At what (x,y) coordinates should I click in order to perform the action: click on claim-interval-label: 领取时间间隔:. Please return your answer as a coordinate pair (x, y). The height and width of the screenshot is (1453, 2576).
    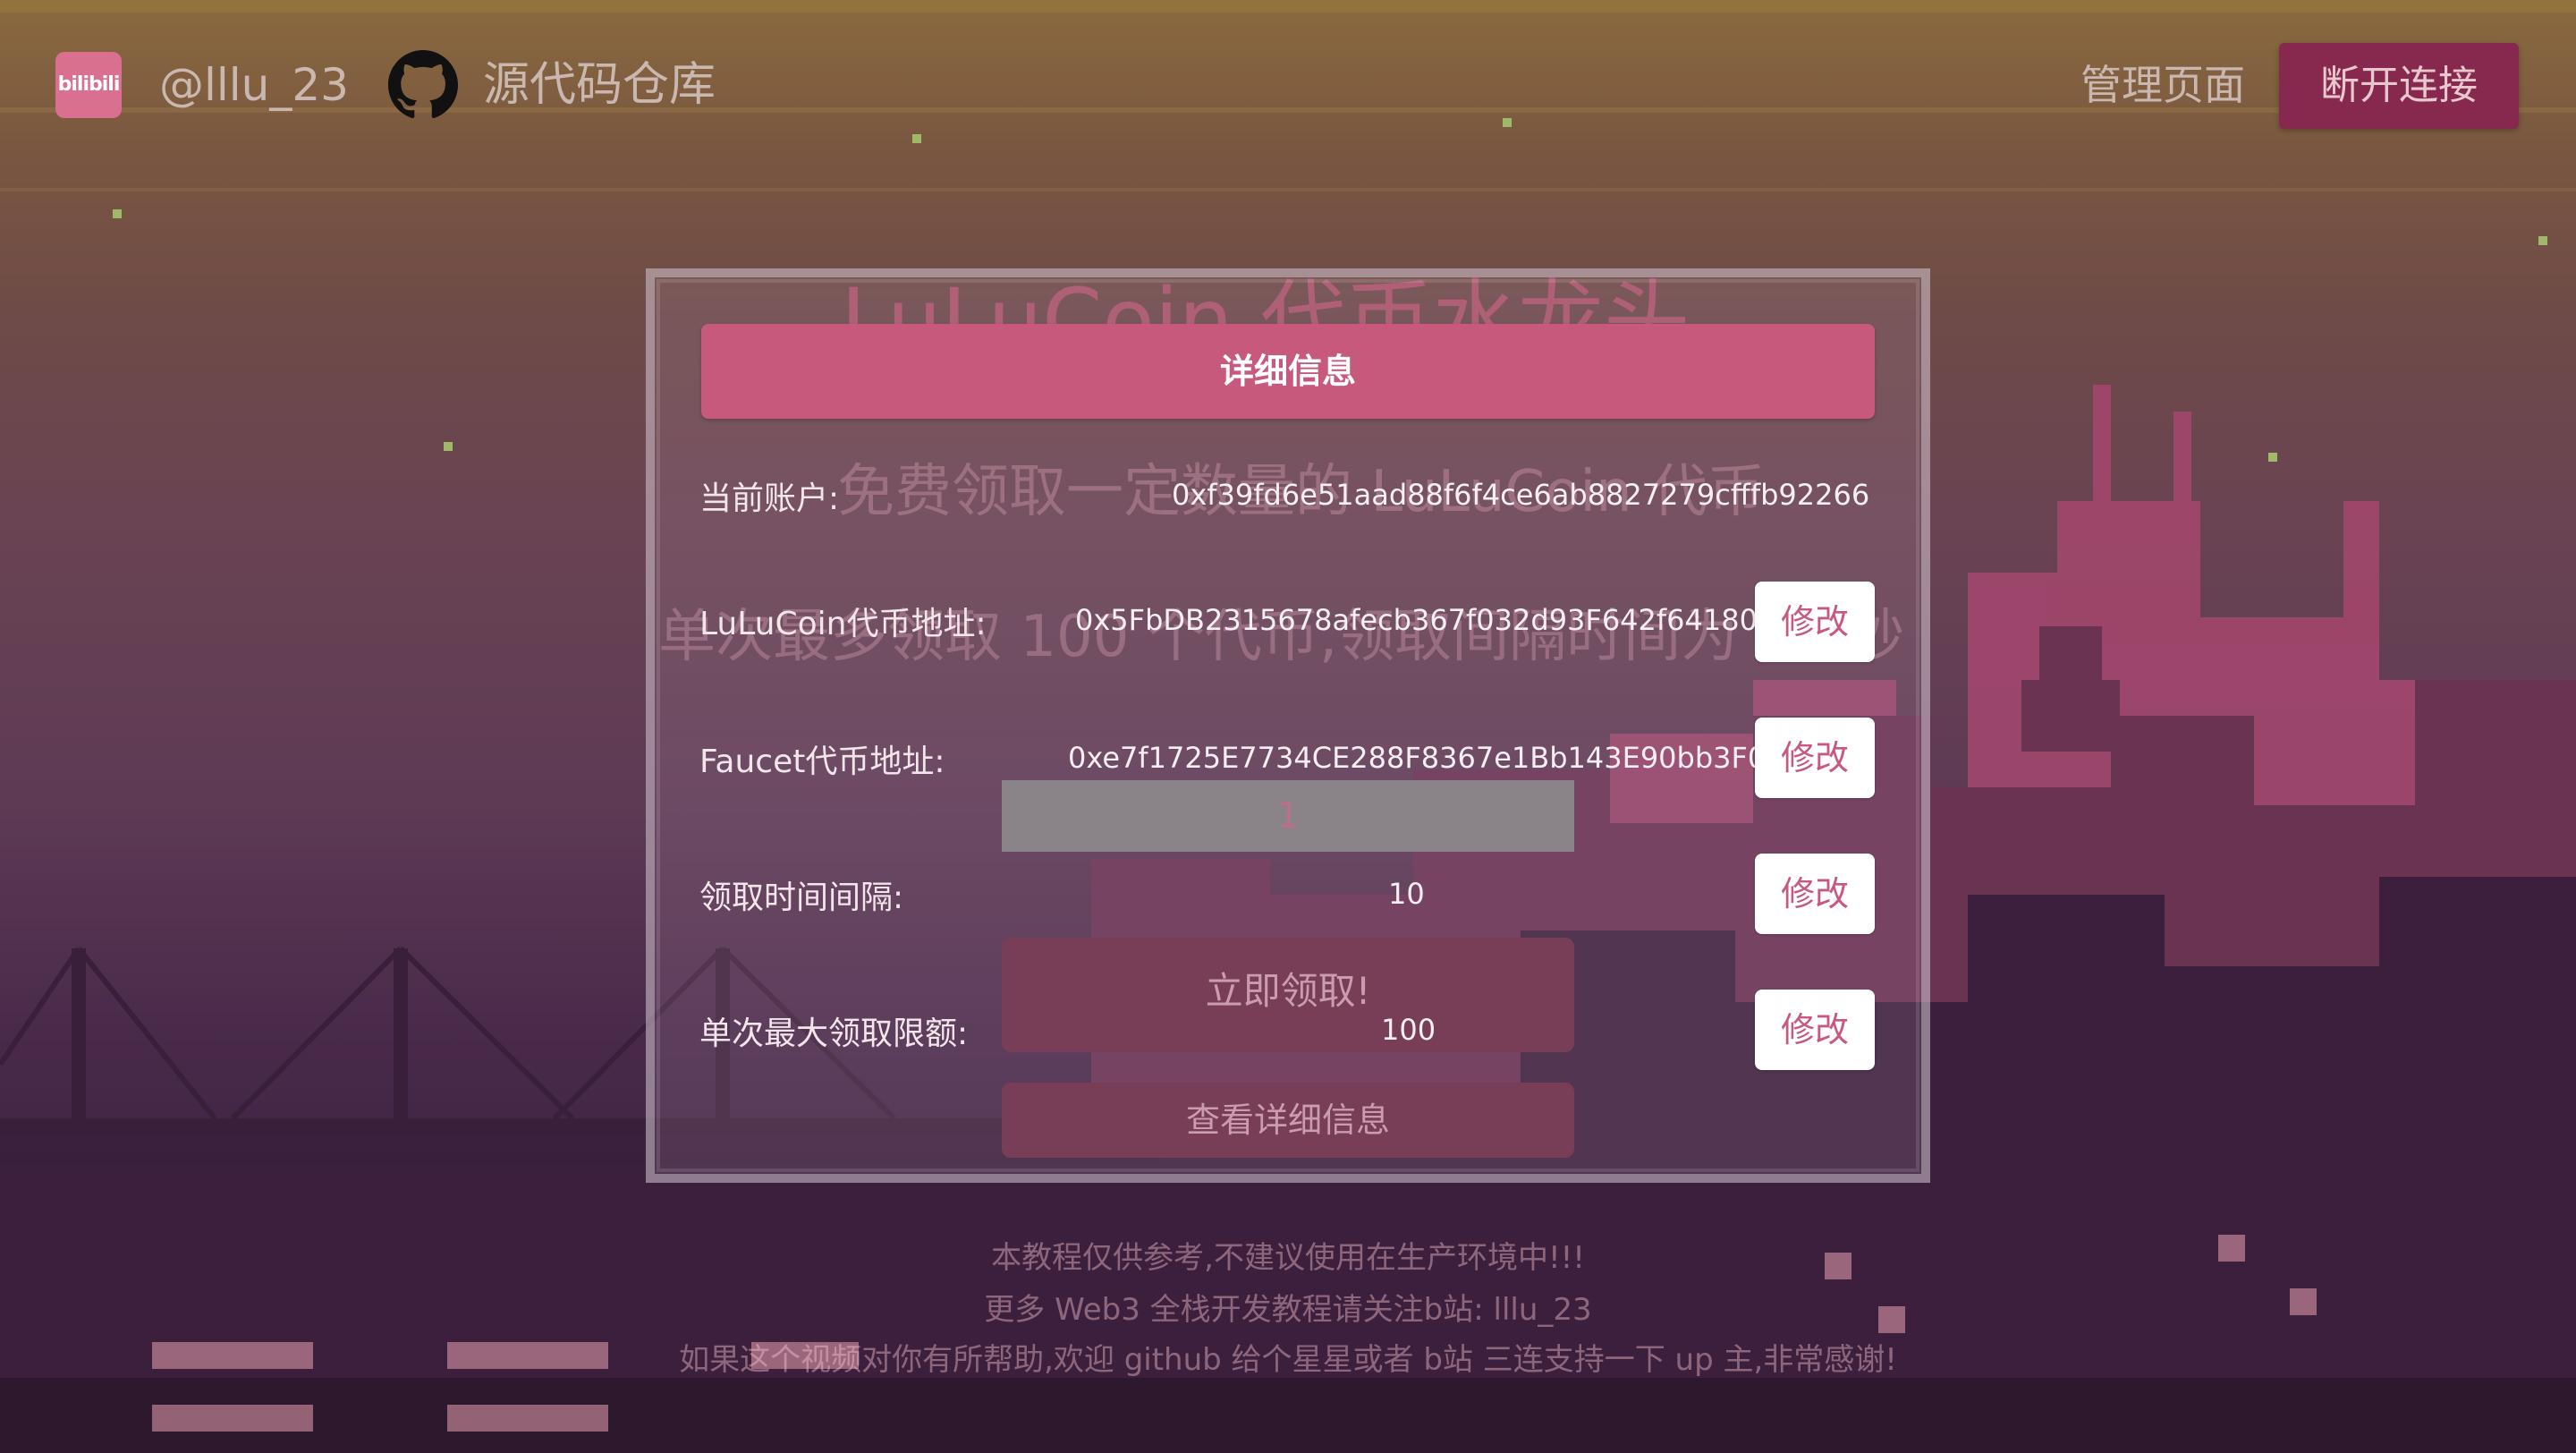
    Looking at the image, I should click on (801, 897).